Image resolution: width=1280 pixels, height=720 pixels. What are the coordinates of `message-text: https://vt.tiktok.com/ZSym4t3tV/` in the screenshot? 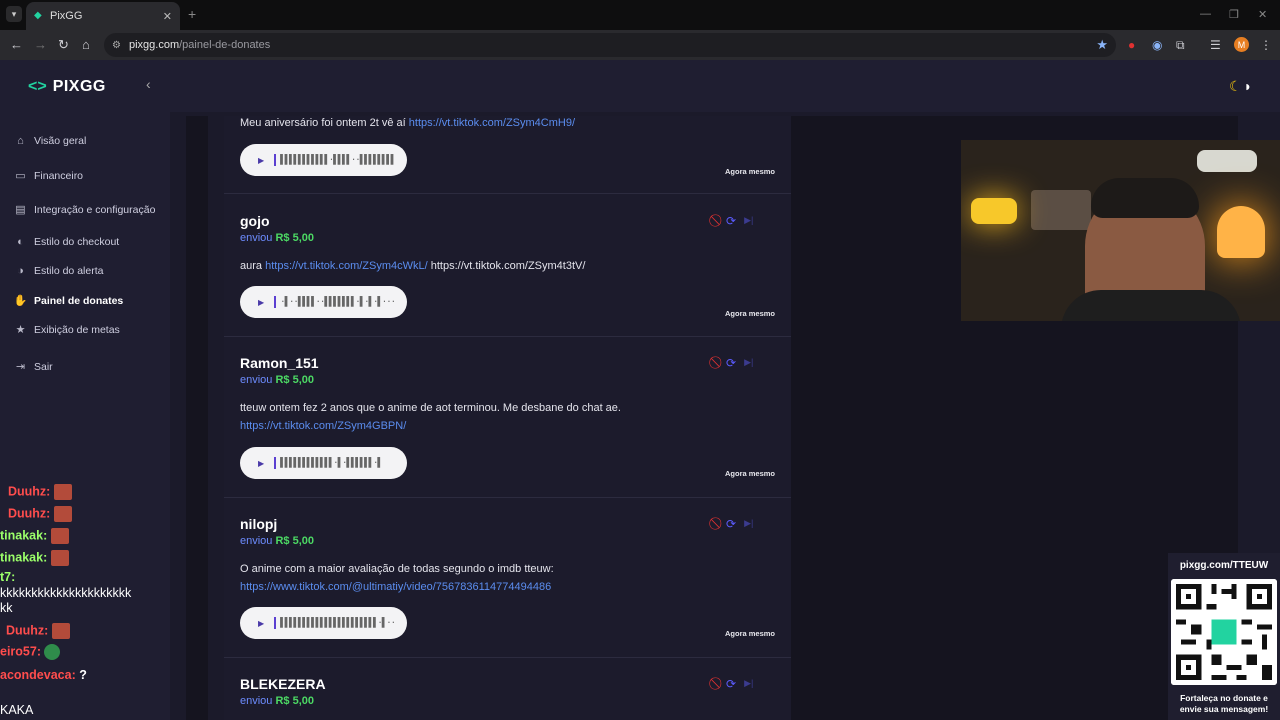 It's located at (508, 266).